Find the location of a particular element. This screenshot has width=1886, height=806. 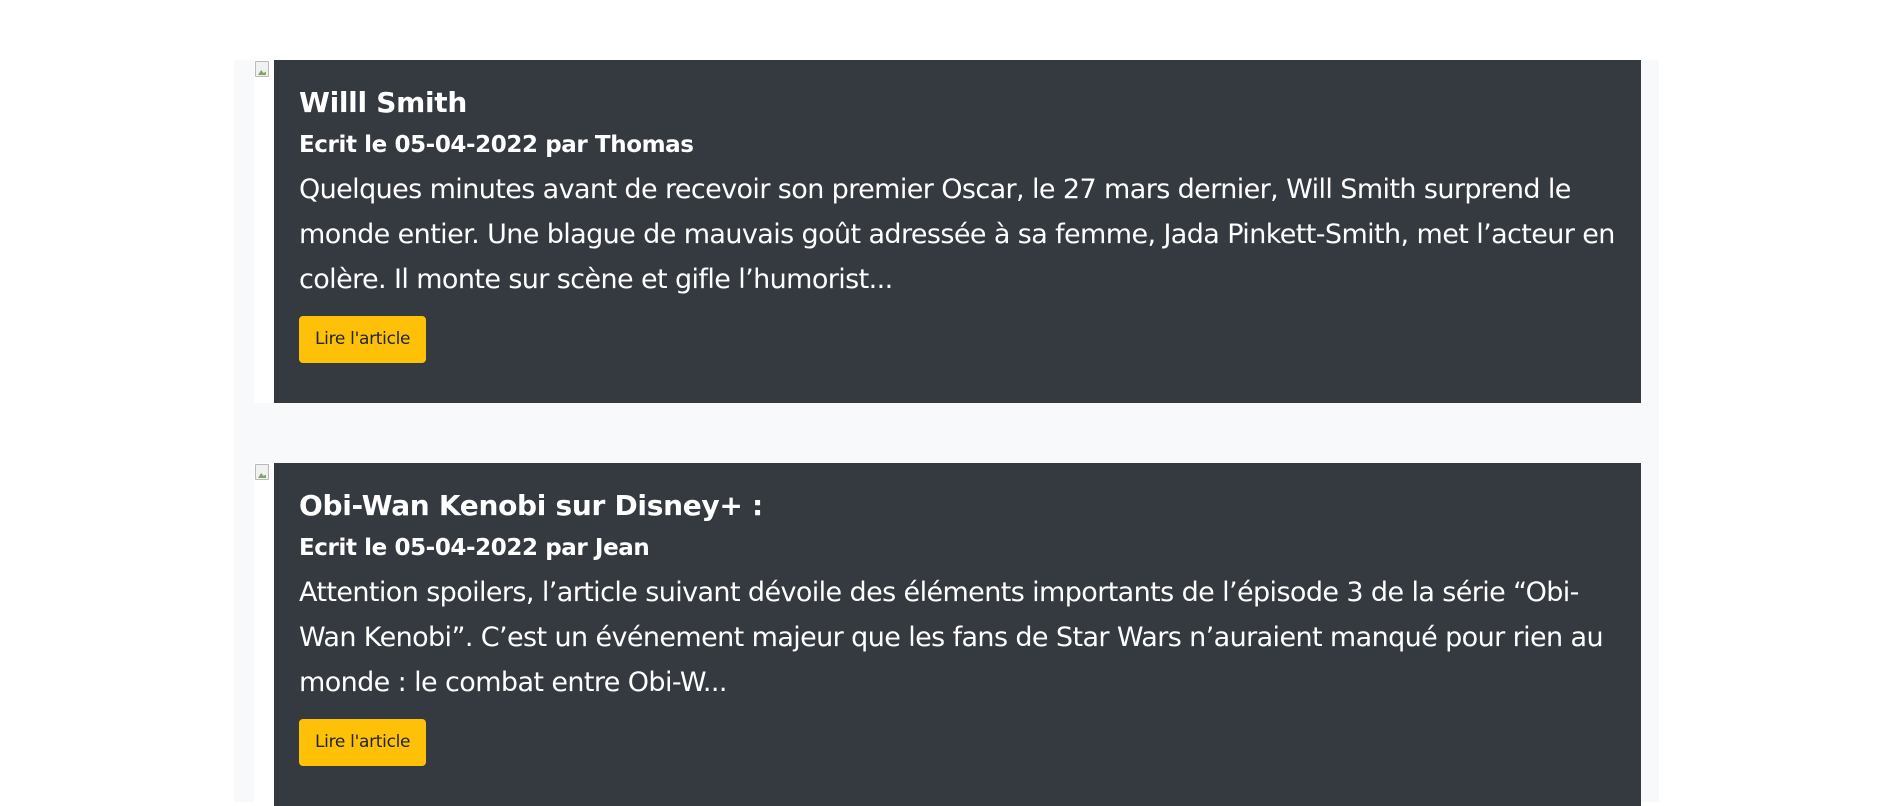

article-title: Obi-Wan Kenobi sur Disney+ : is located at coordinates (531, 505).